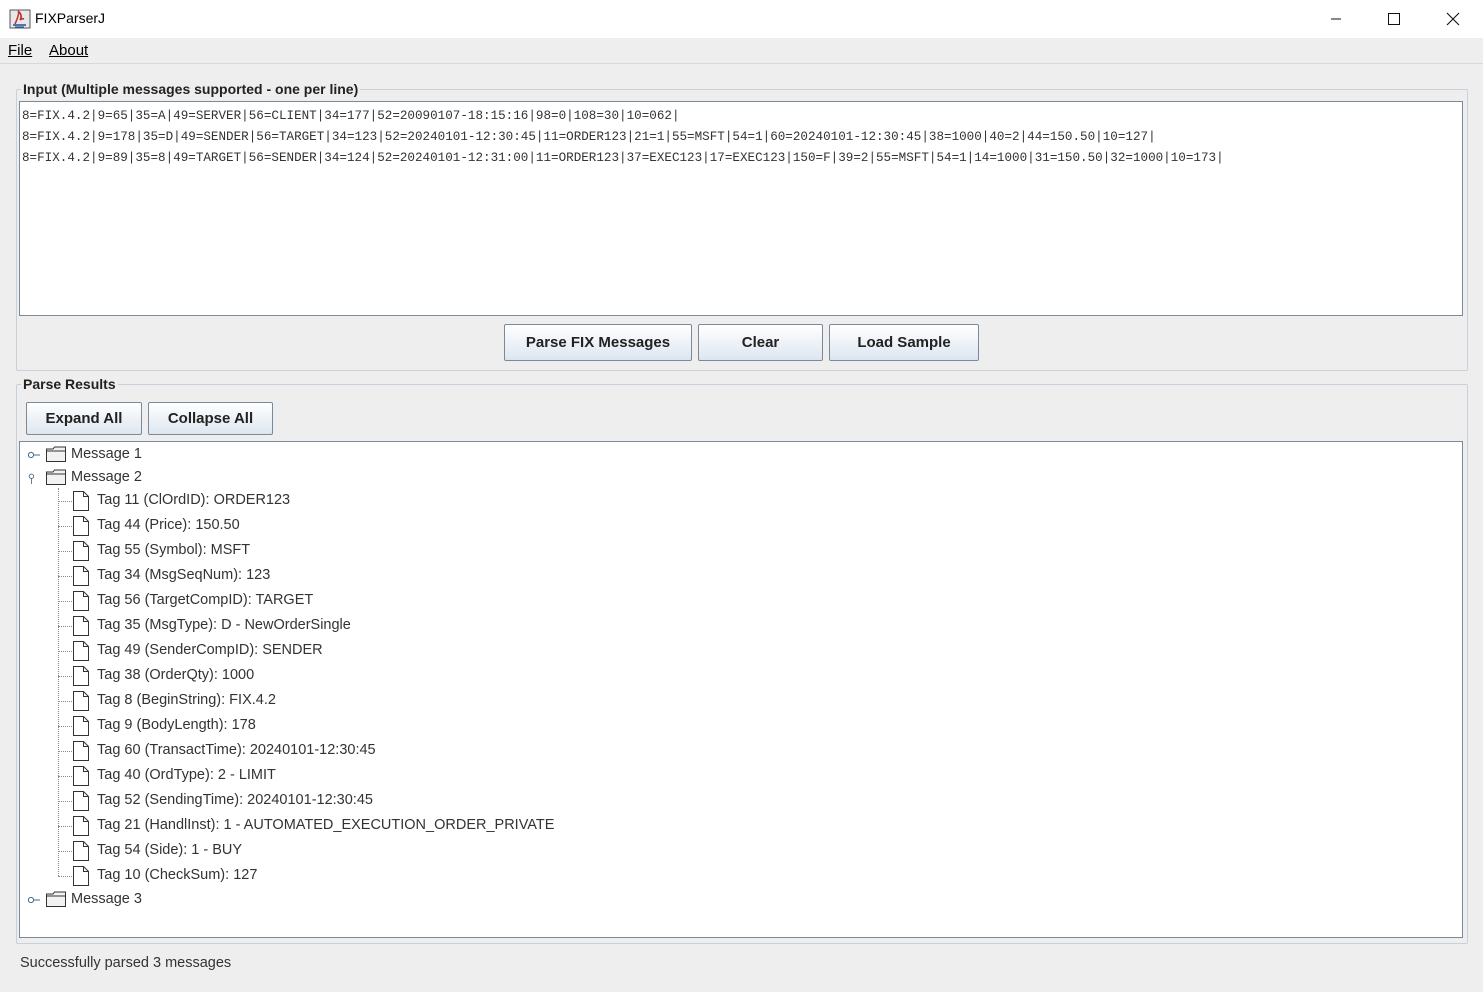 This screenshot has width=1483, height=992. I want to click on maximize-button, so click(1394, 19).